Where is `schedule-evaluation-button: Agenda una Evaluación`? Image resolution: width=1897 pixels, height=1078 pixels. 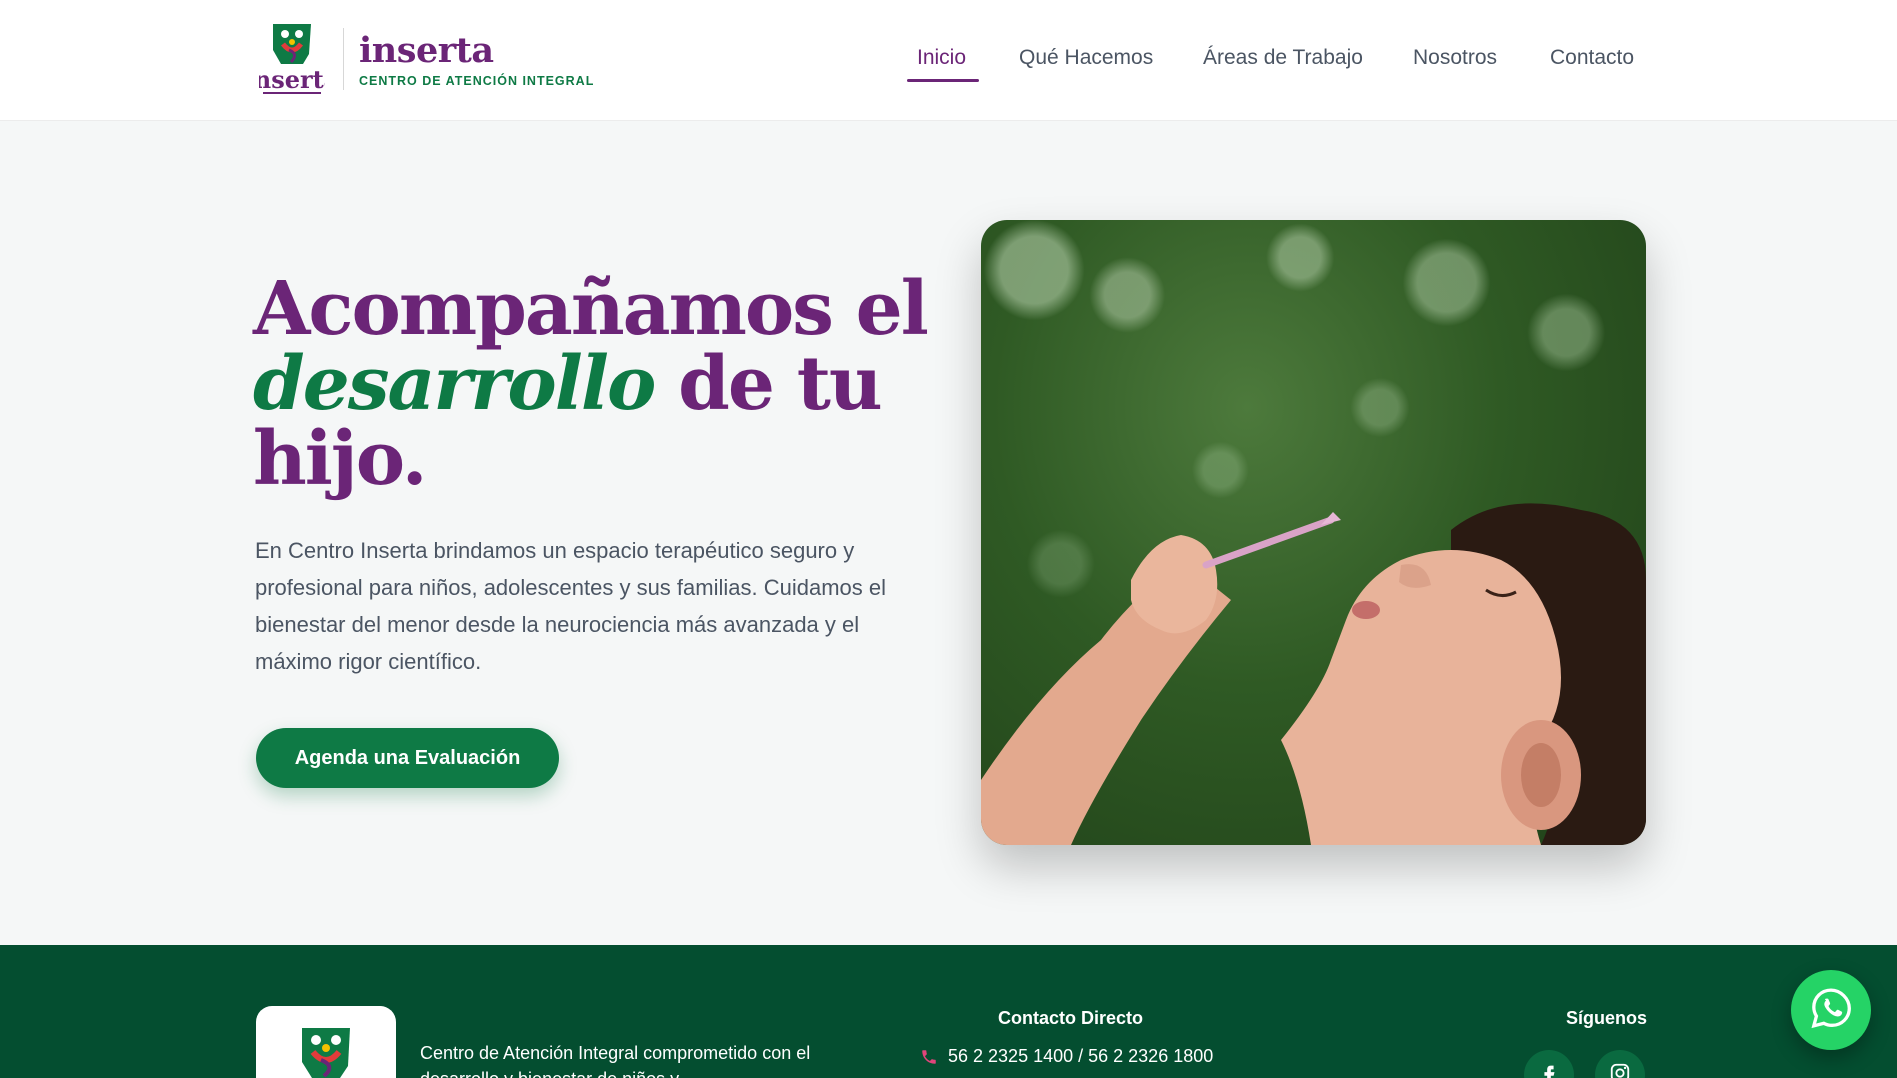
schedule-evaluation-button: Agenda una Evaluación is located at coordinates (407, 758).